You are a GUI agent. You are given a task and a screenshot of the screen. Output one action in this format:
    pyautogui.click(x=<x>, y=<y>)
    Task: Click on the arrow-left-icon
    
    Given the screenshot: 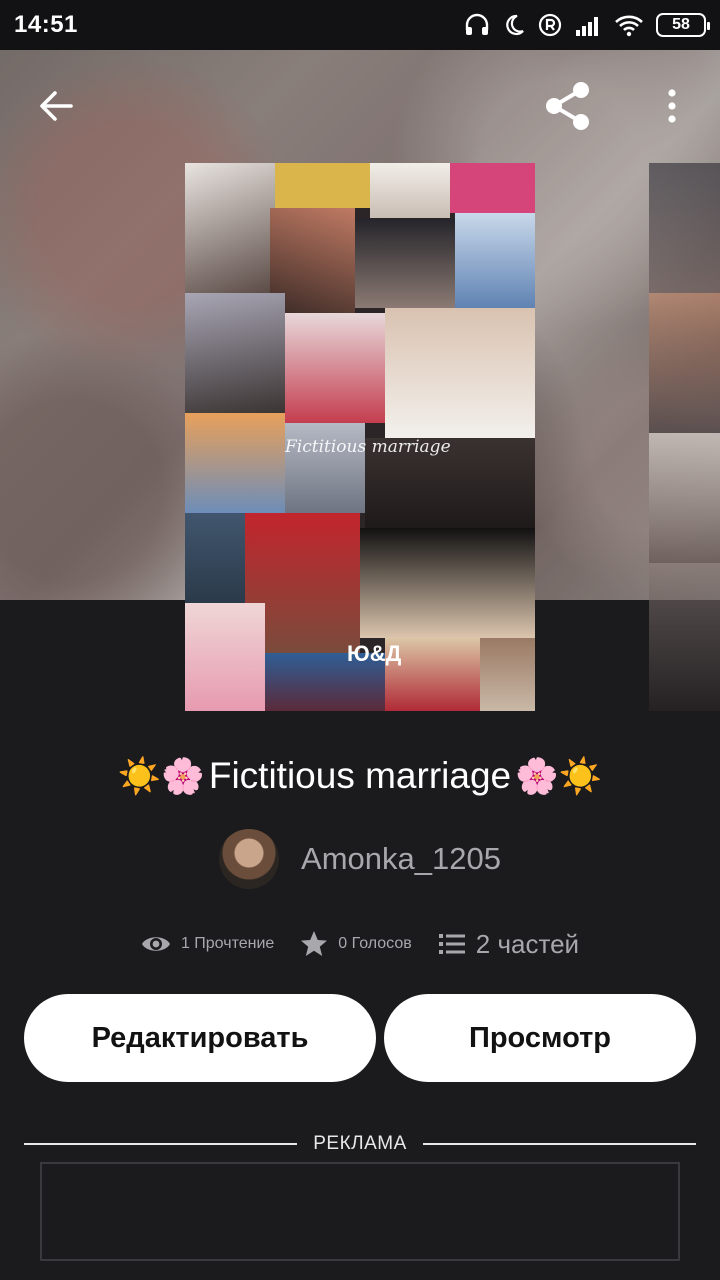 What is the action you would take?
    pyautogui.click(x=56, y=106)
    